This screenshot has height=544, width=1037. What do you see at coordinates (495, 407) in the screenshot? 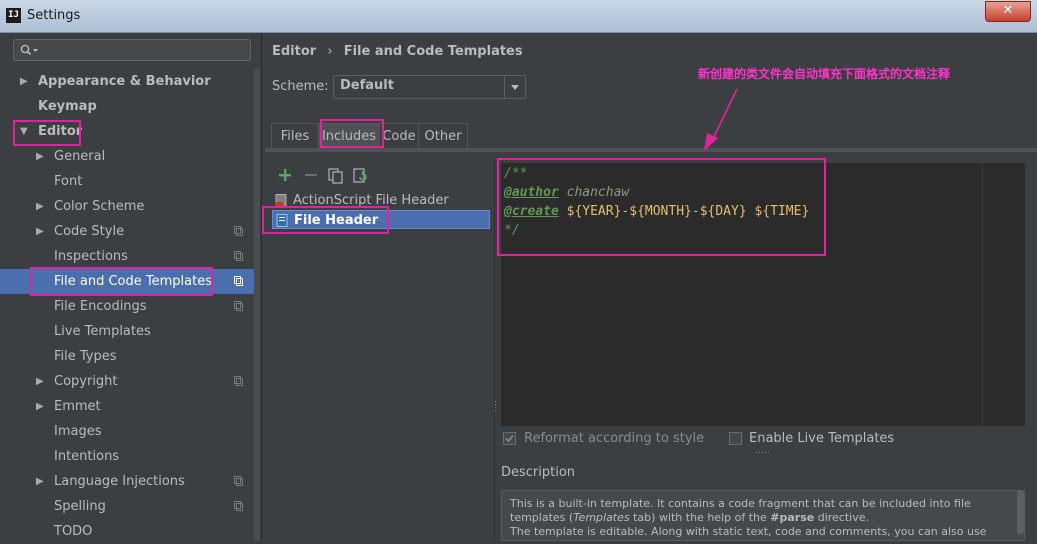
I see `splitter-handle` at bounding box center [495, 407].